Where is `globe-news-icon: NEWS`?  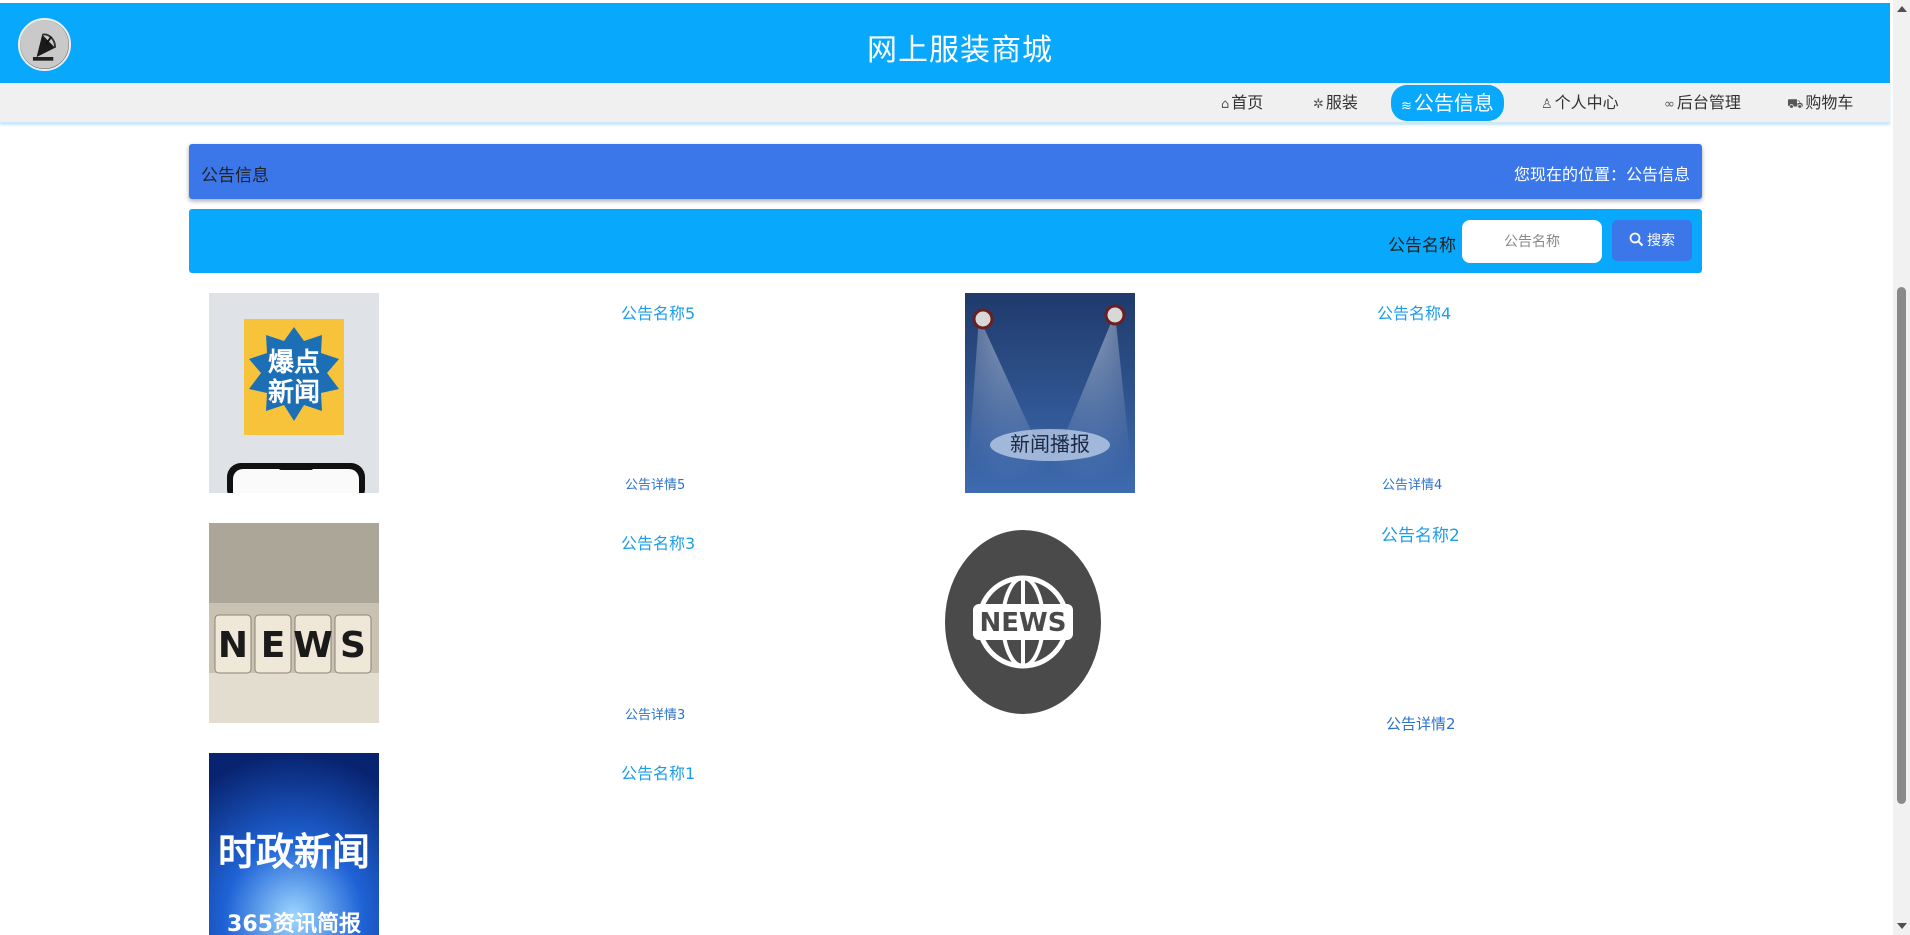 globe-news-icon: NEWS is located at coordinates (1023, 622).